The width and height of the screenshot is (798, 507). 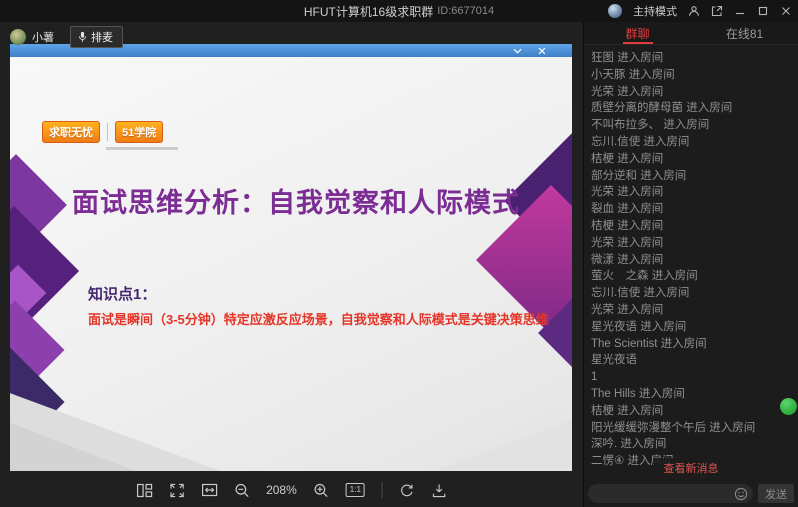 I want to click on brand-slogan-line, so click(x=142, y=148).